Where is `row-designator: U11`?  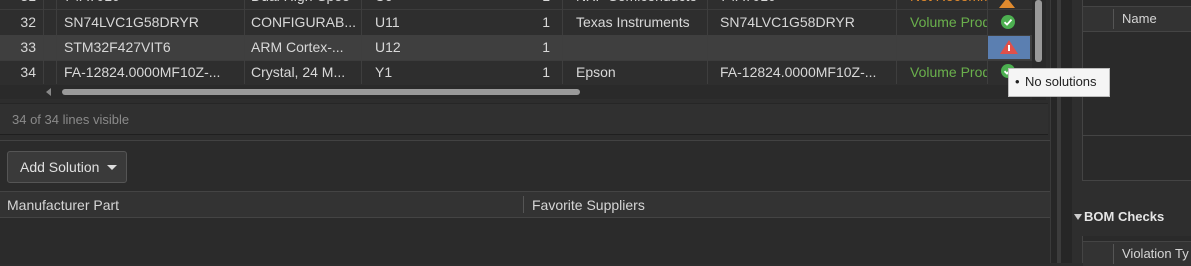 row-designator: U11 is located at coordinates (387, 22).